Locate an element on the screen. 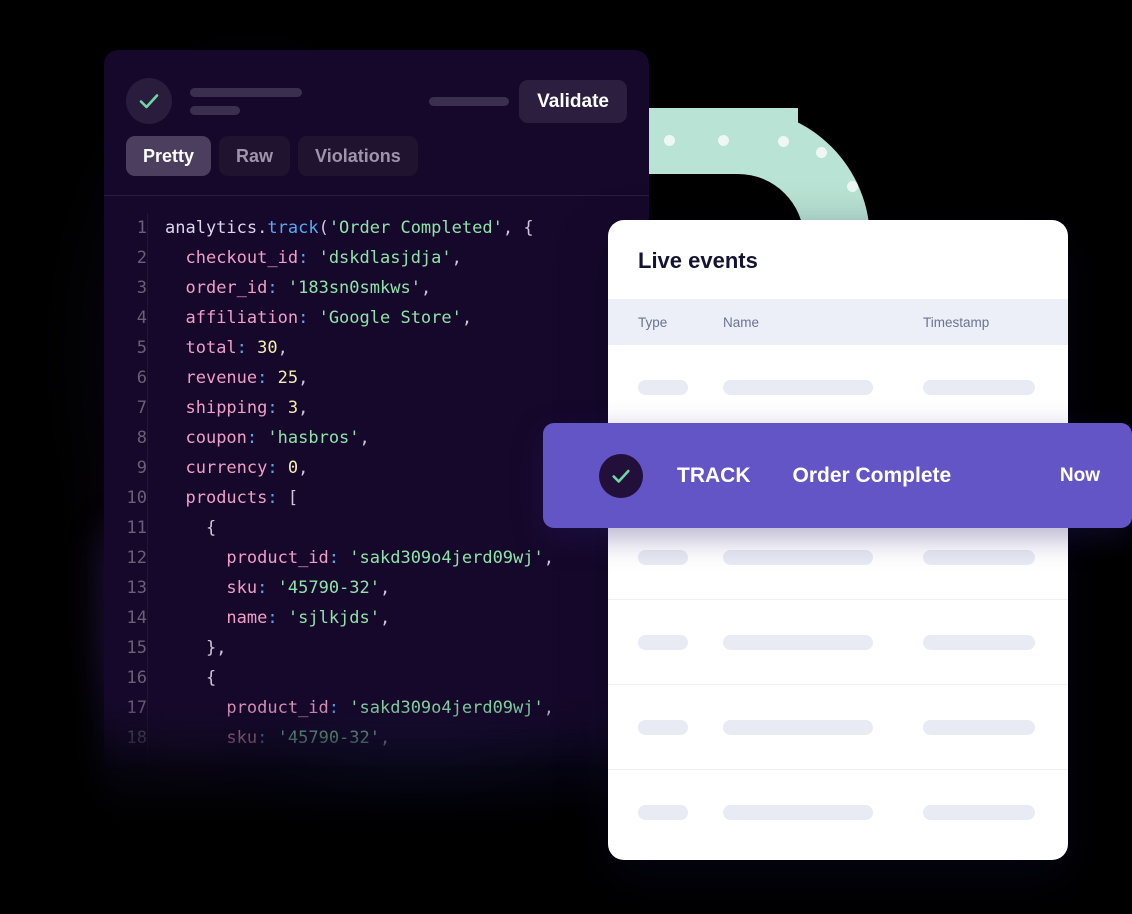 The height and width of the screenshot is (914, 1132). column-header-type: Type is located at coordinates (653, 322).